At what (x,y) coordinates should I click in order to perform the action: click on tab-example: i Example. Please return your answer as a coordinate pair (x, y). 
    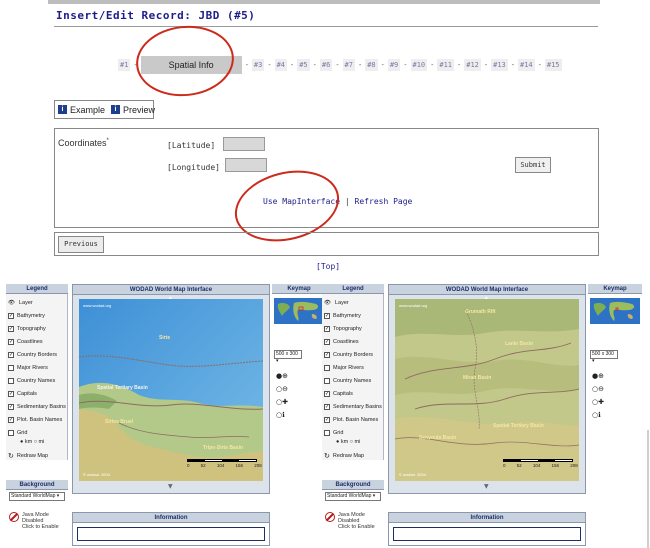
    Looking at the image, I should click on (81, 110).